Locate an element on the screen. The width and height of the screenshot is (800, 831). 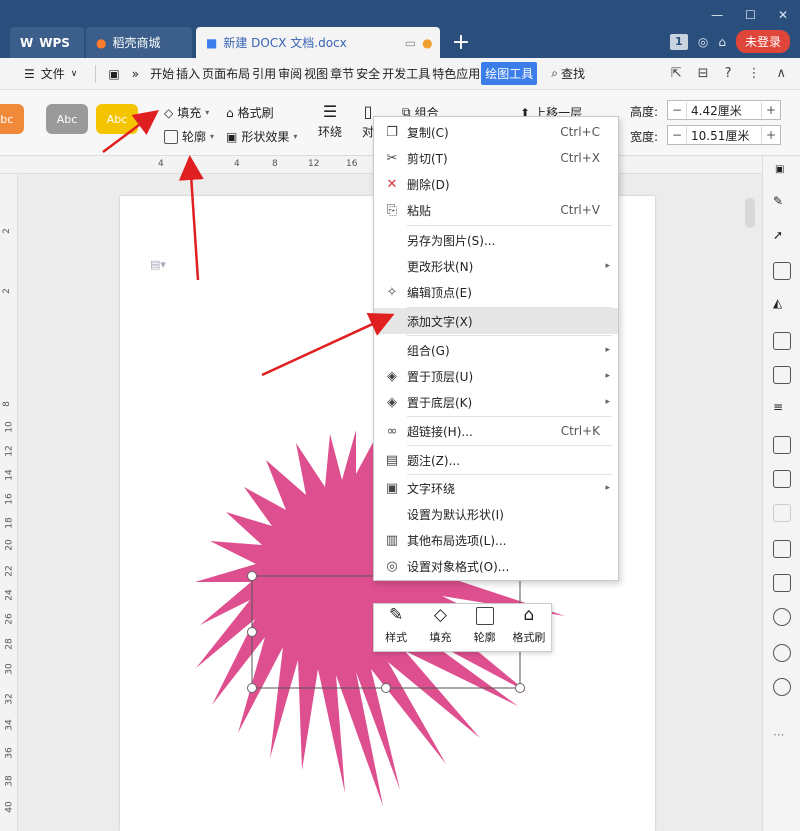
mini-format-painter-button: ⌂ 格式刷 is located at coordinates (529, 627).